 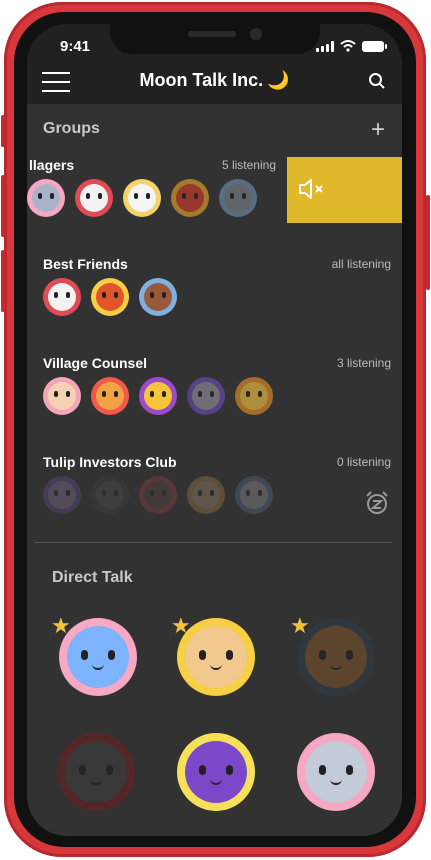 What do you see at coordinates (75, 46) in the screenshot?
I see `status-time: 9:41` at bounding box center [75, 46].